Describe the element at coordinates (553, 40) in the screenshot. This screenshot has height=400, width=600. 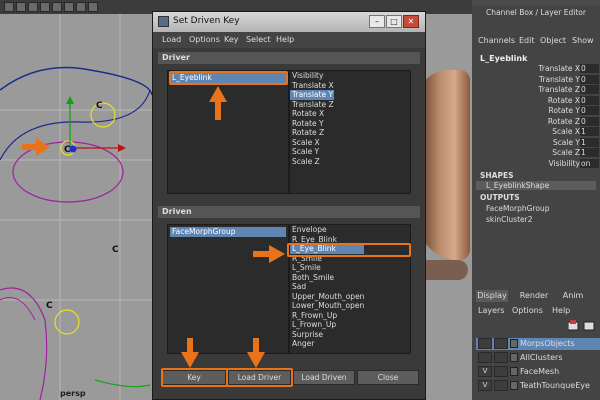
I see `menu-object: Object` at that location.